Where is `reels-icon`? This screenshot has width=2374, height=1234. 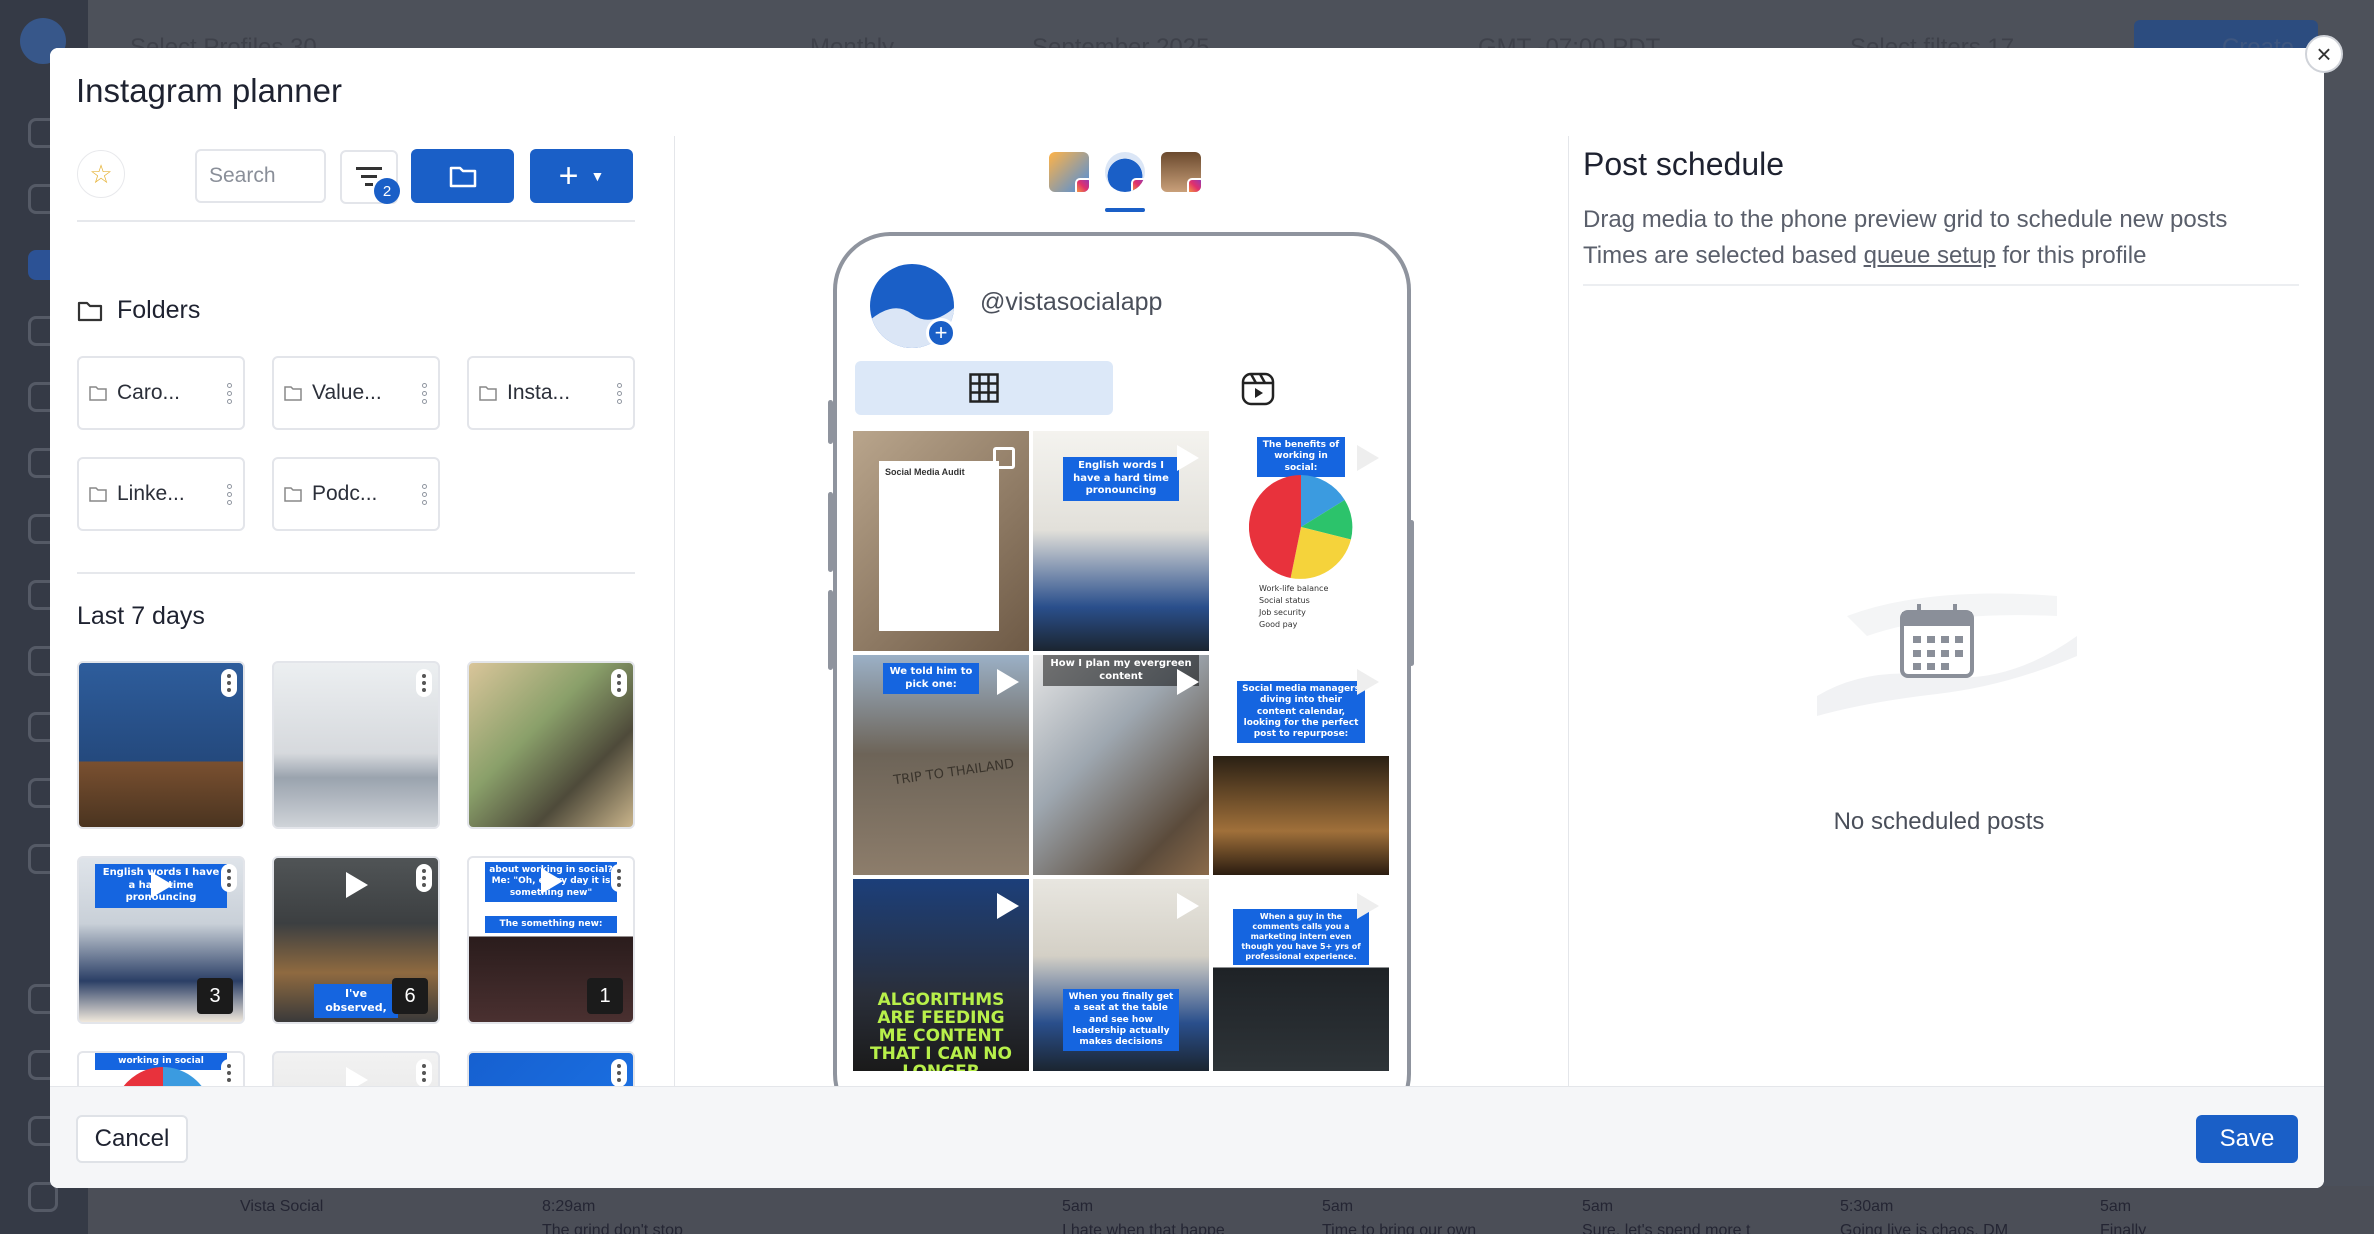 reels-icon is located at coordinates (1258, 389).